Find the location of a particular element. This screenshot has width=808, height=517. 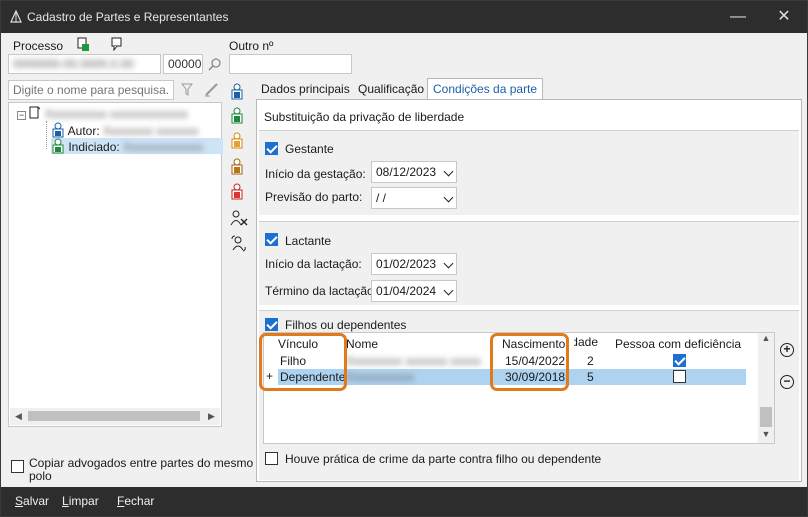

termino-lactacao-label: Término da lactação: is located at coordinates (321, 291).